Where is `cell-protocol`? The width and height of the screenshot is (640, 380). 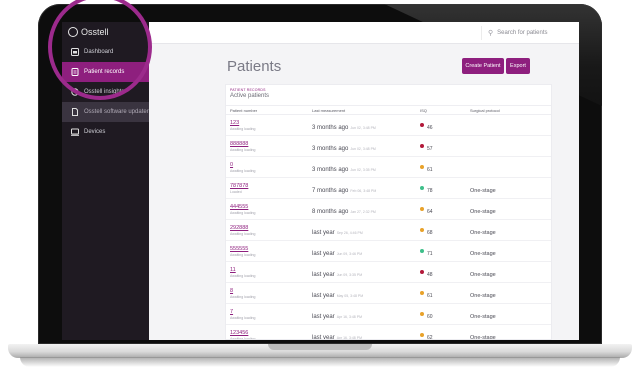 cell-protocol is located at coordinates (508, 146).